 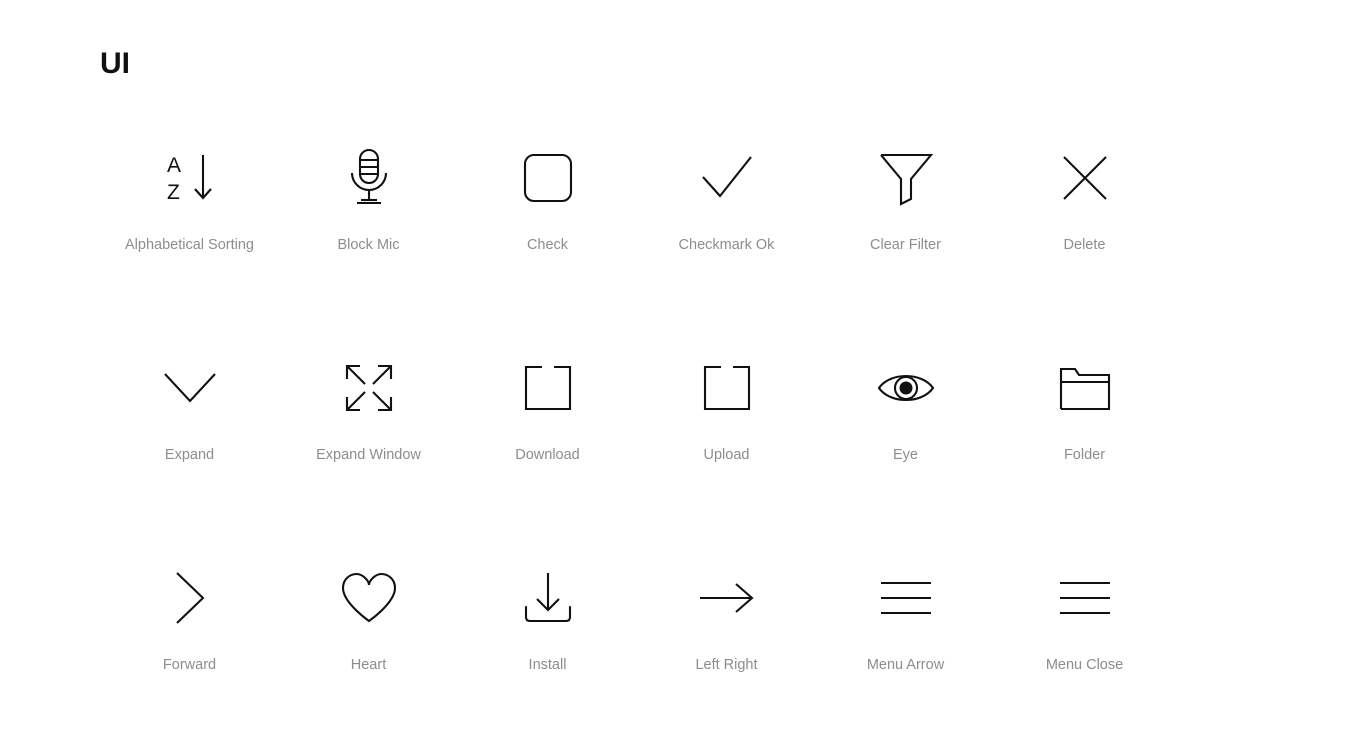 I want to click on icon-cell-heart: Heart, so click(x=368, y=645).